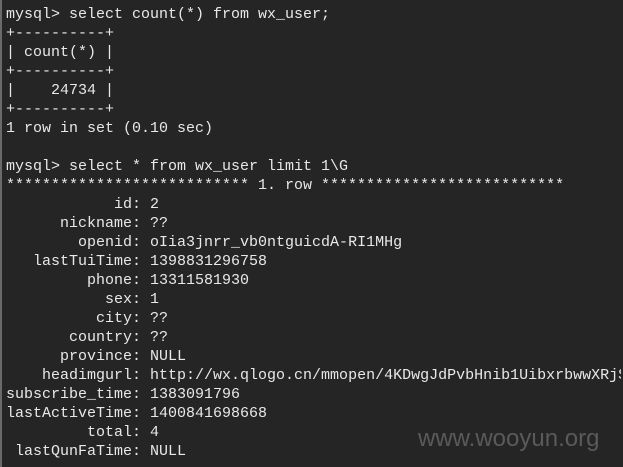 The width and height of the screenshot is (623, 467). I want to click on field-value: 1, so click(155, 299).